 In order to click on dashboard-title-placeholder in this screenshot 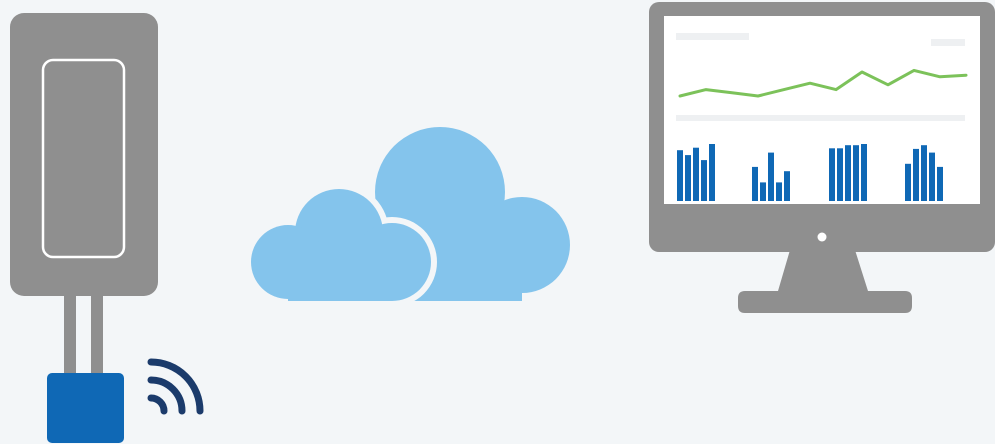, I will do `click(712, 36)`.